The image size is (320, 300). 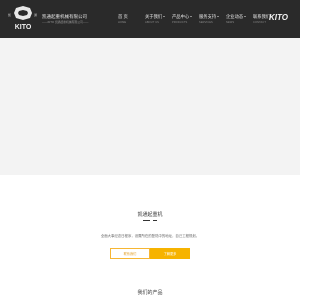 What do you see at coordinates (208, 16) in the screenshot?
I see `nav-label: 服务支持` at bounding box center [208, 16].